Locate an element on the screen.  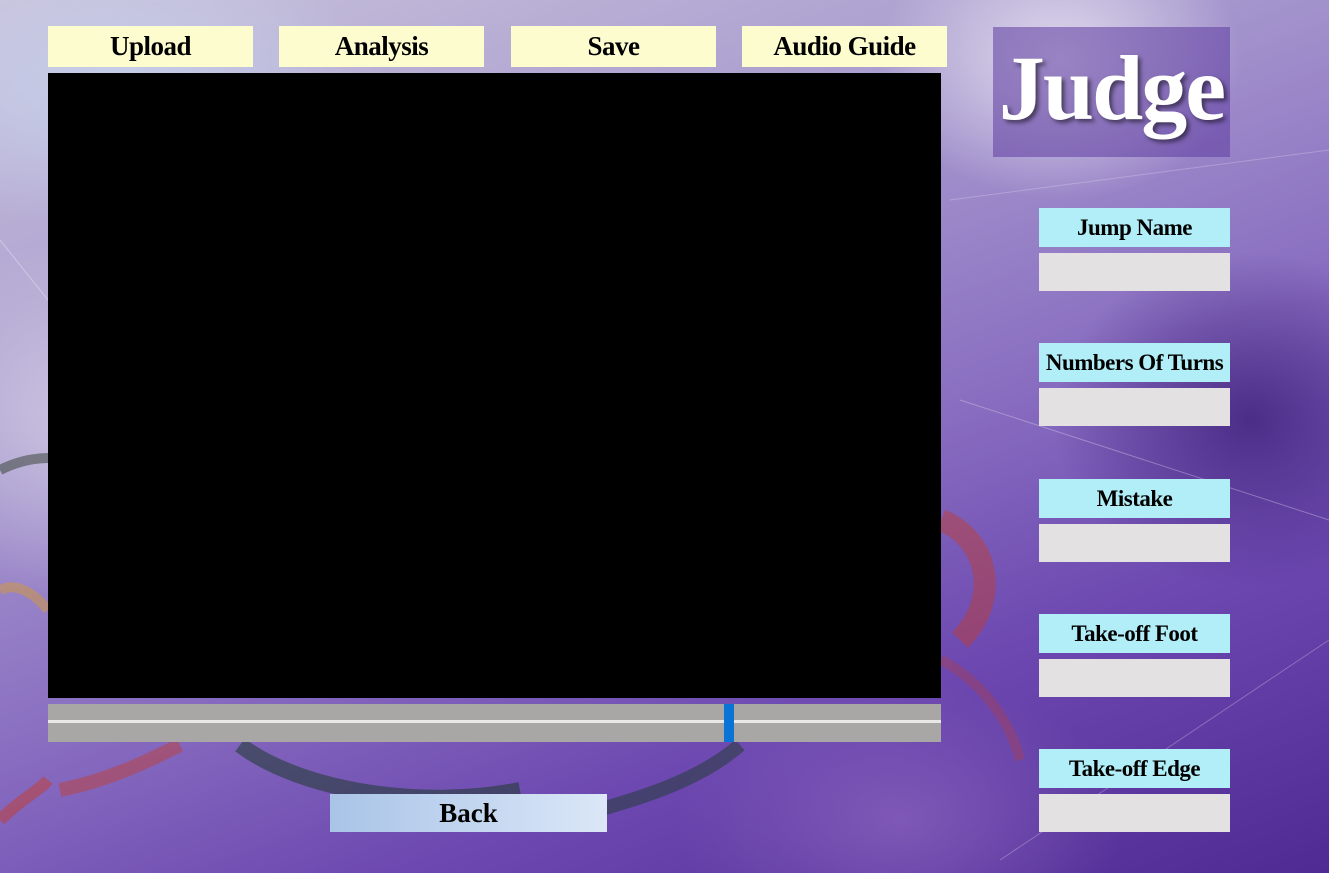
app-logo-text: Judge is located at coordinates (1112, 88).